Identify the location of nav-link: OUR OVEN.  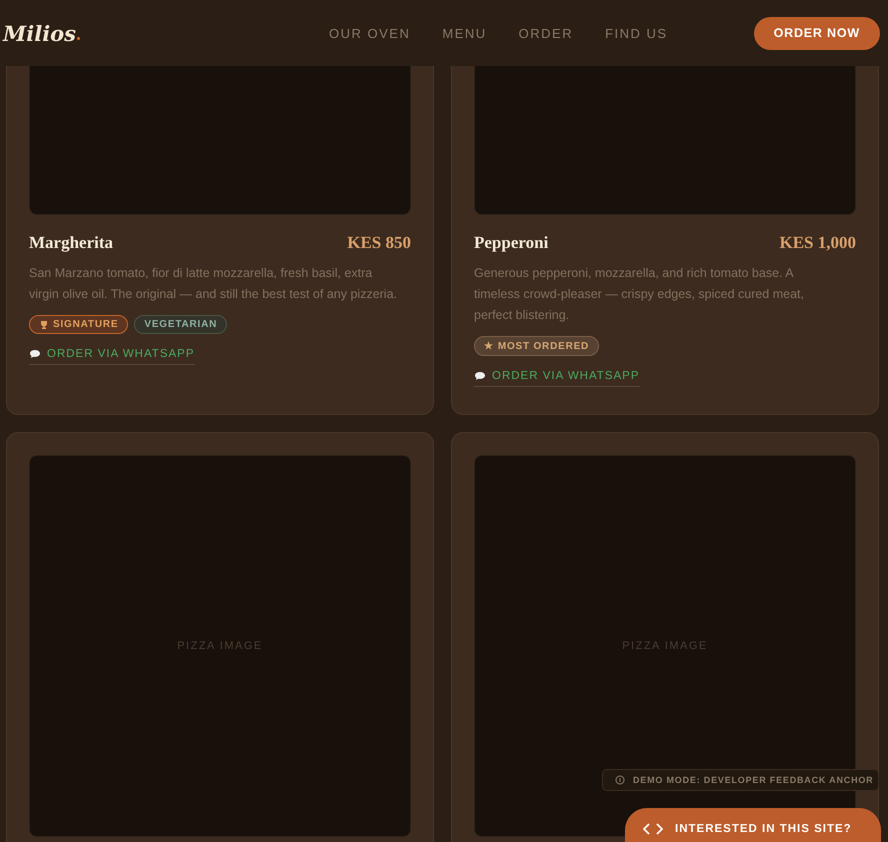
(369, 33).